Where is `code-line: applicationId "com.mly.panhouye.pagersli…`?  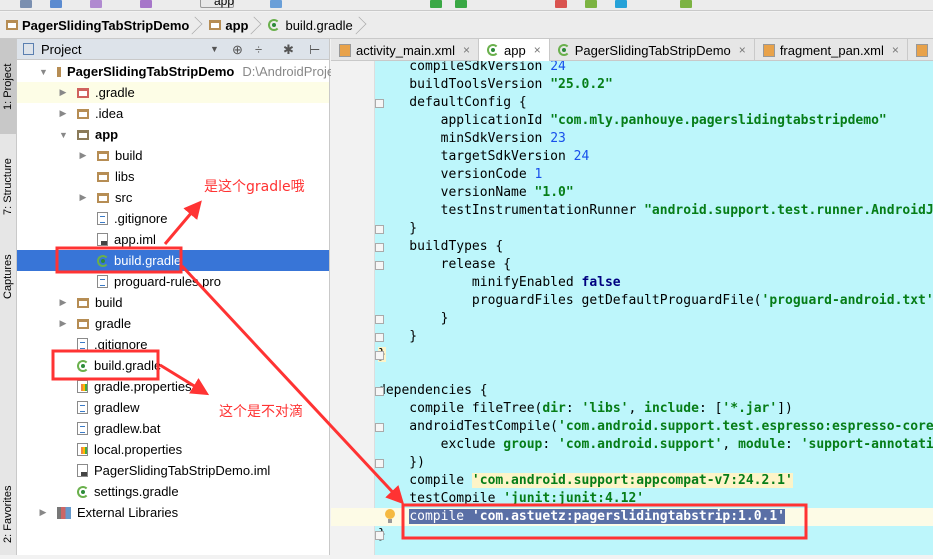
code-line: applicationId "com.mly.panhouye.pagersli… is located at coordinates (632, 121).